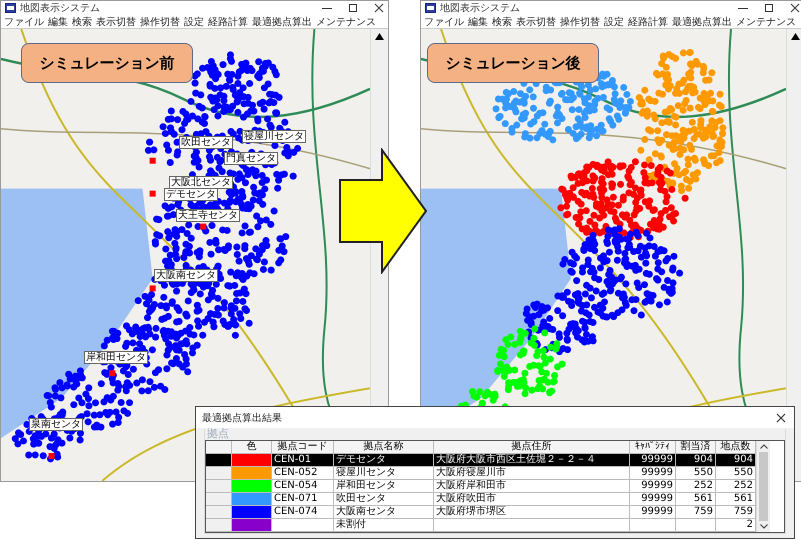  I want to click on column-header: 拠点住所, so click(532, 447).